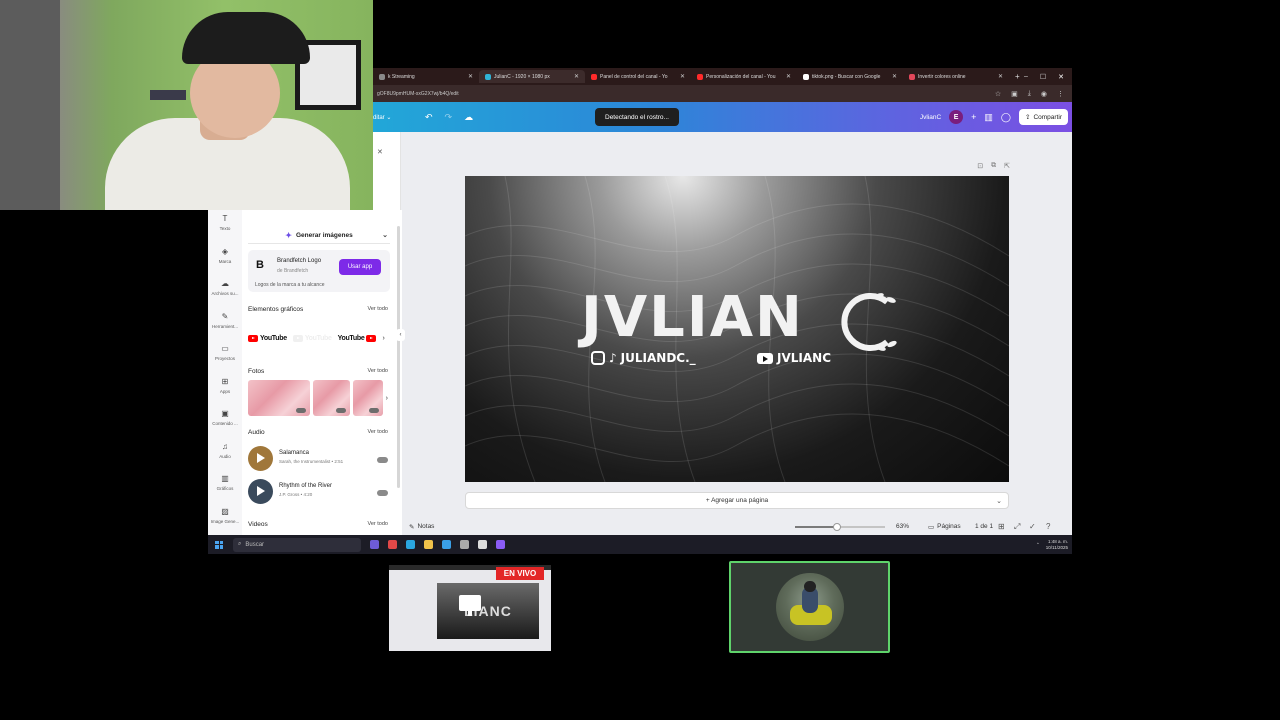 The height and width of the screenshot is (720, 1280). I want to click on nav-item: ◈ Marca, so click(225, 255).